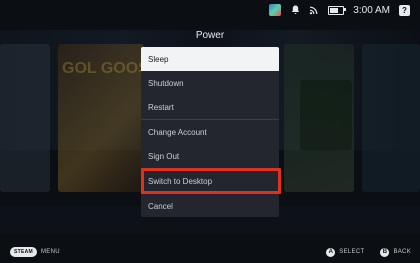 This screenshot has height=263, width=420. I want to click on select-hint-label: SELECT, so click(352, 252).